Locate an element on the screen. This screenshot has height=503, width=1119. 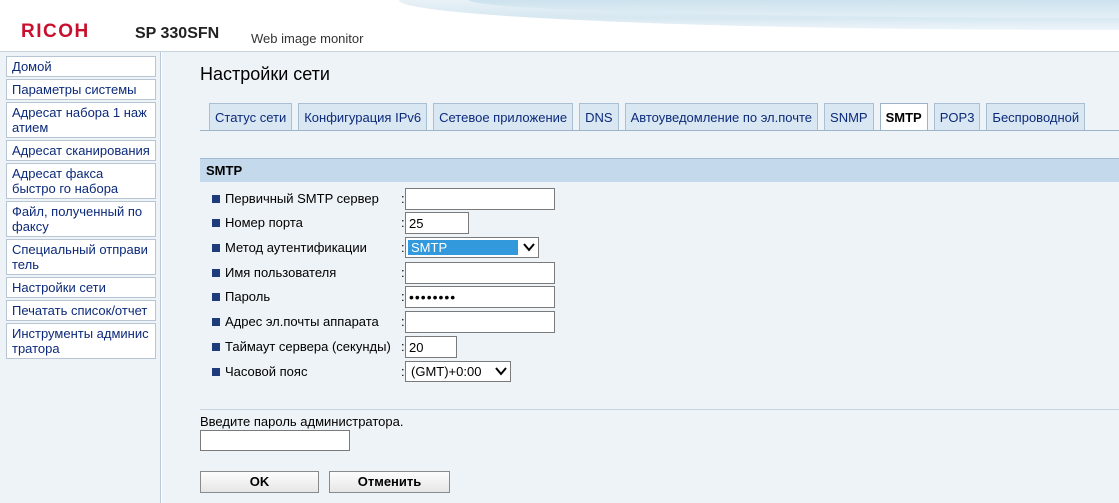
cancel-button: Отменить is located at coordinates (389, 482).